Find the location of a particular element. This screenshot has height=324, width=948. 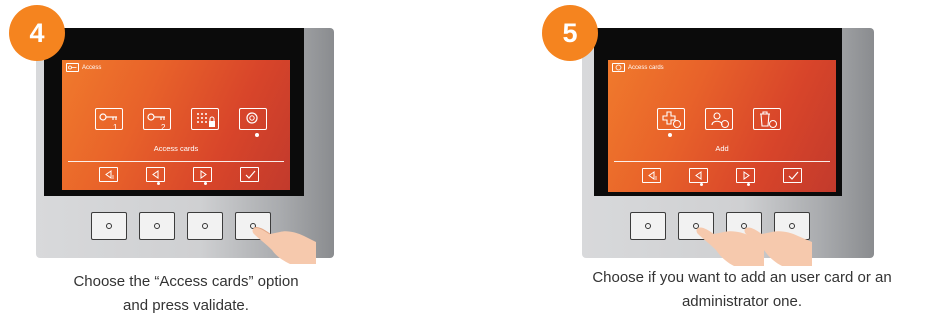

selected-option-label: Access cards is located at coordinates (176, 148).